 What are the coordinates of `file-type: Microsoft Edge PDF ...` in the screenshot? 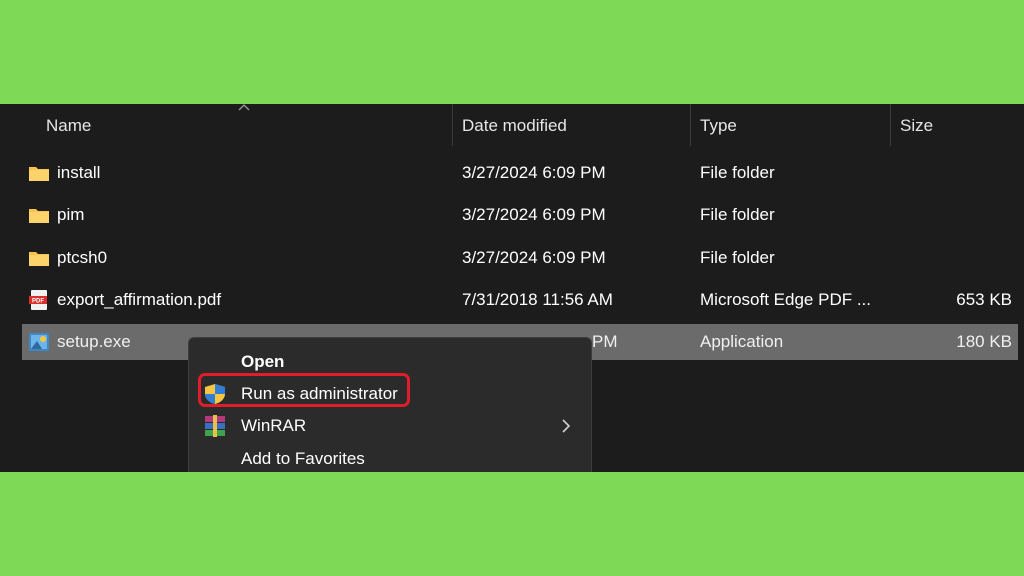 It's located at (785, 299).